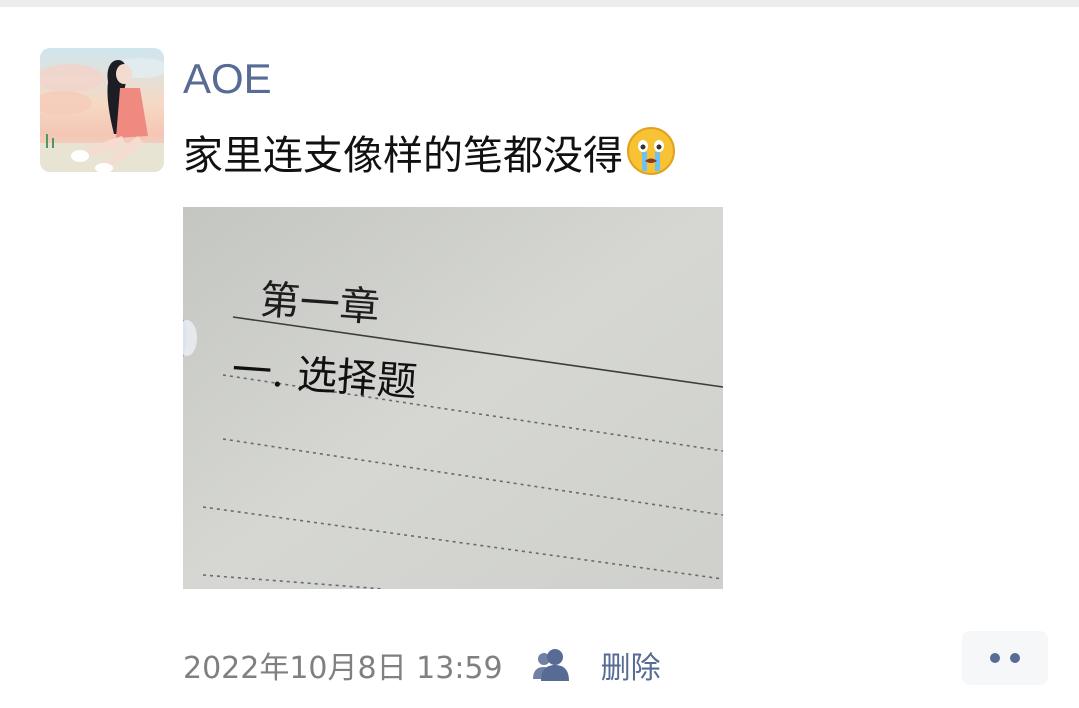 The height and width of the screenshot is (708, 1079). What do you see at coordinates (539, 3) in the screenshot?
I see `top-divider-bar` at bounding box center [539, 3].